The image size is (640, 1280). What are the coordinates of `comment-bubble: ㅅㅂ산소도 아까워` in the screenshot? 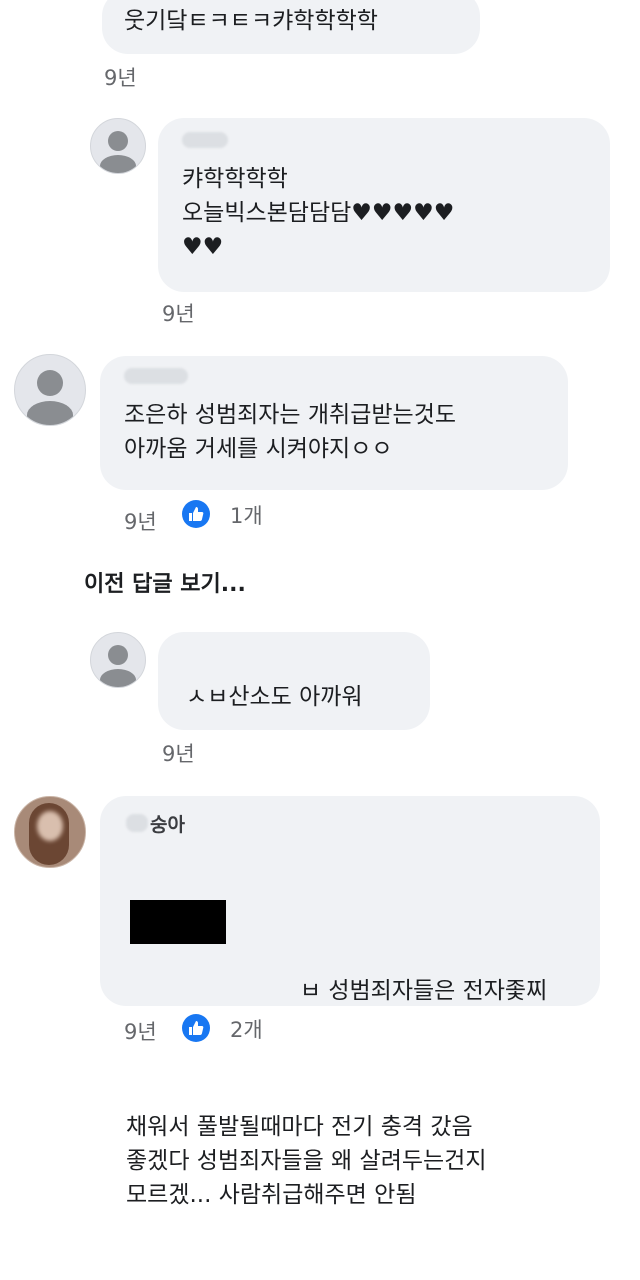 It's located at (294, 681).